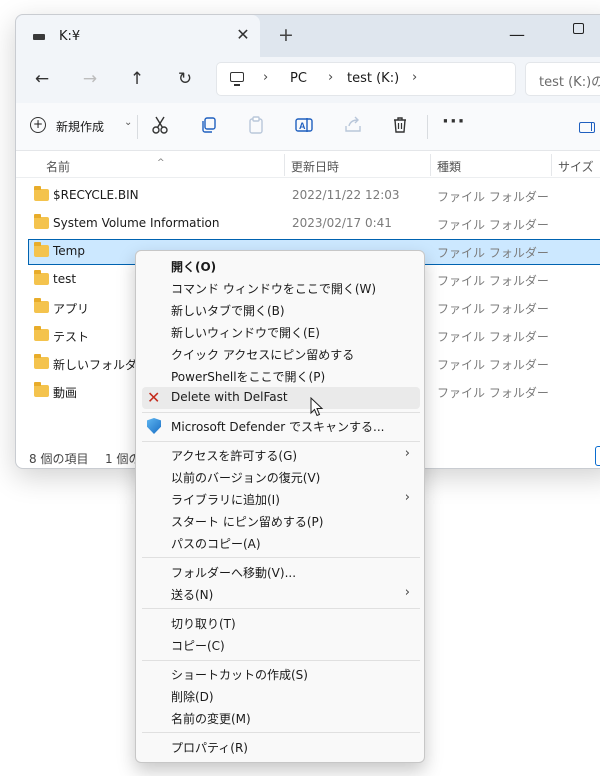 The width and height of the screenshot is (600, 776). Describe the element at coordinates (69, 251) in the screenshot. I see `file-name: Temp` at that location.